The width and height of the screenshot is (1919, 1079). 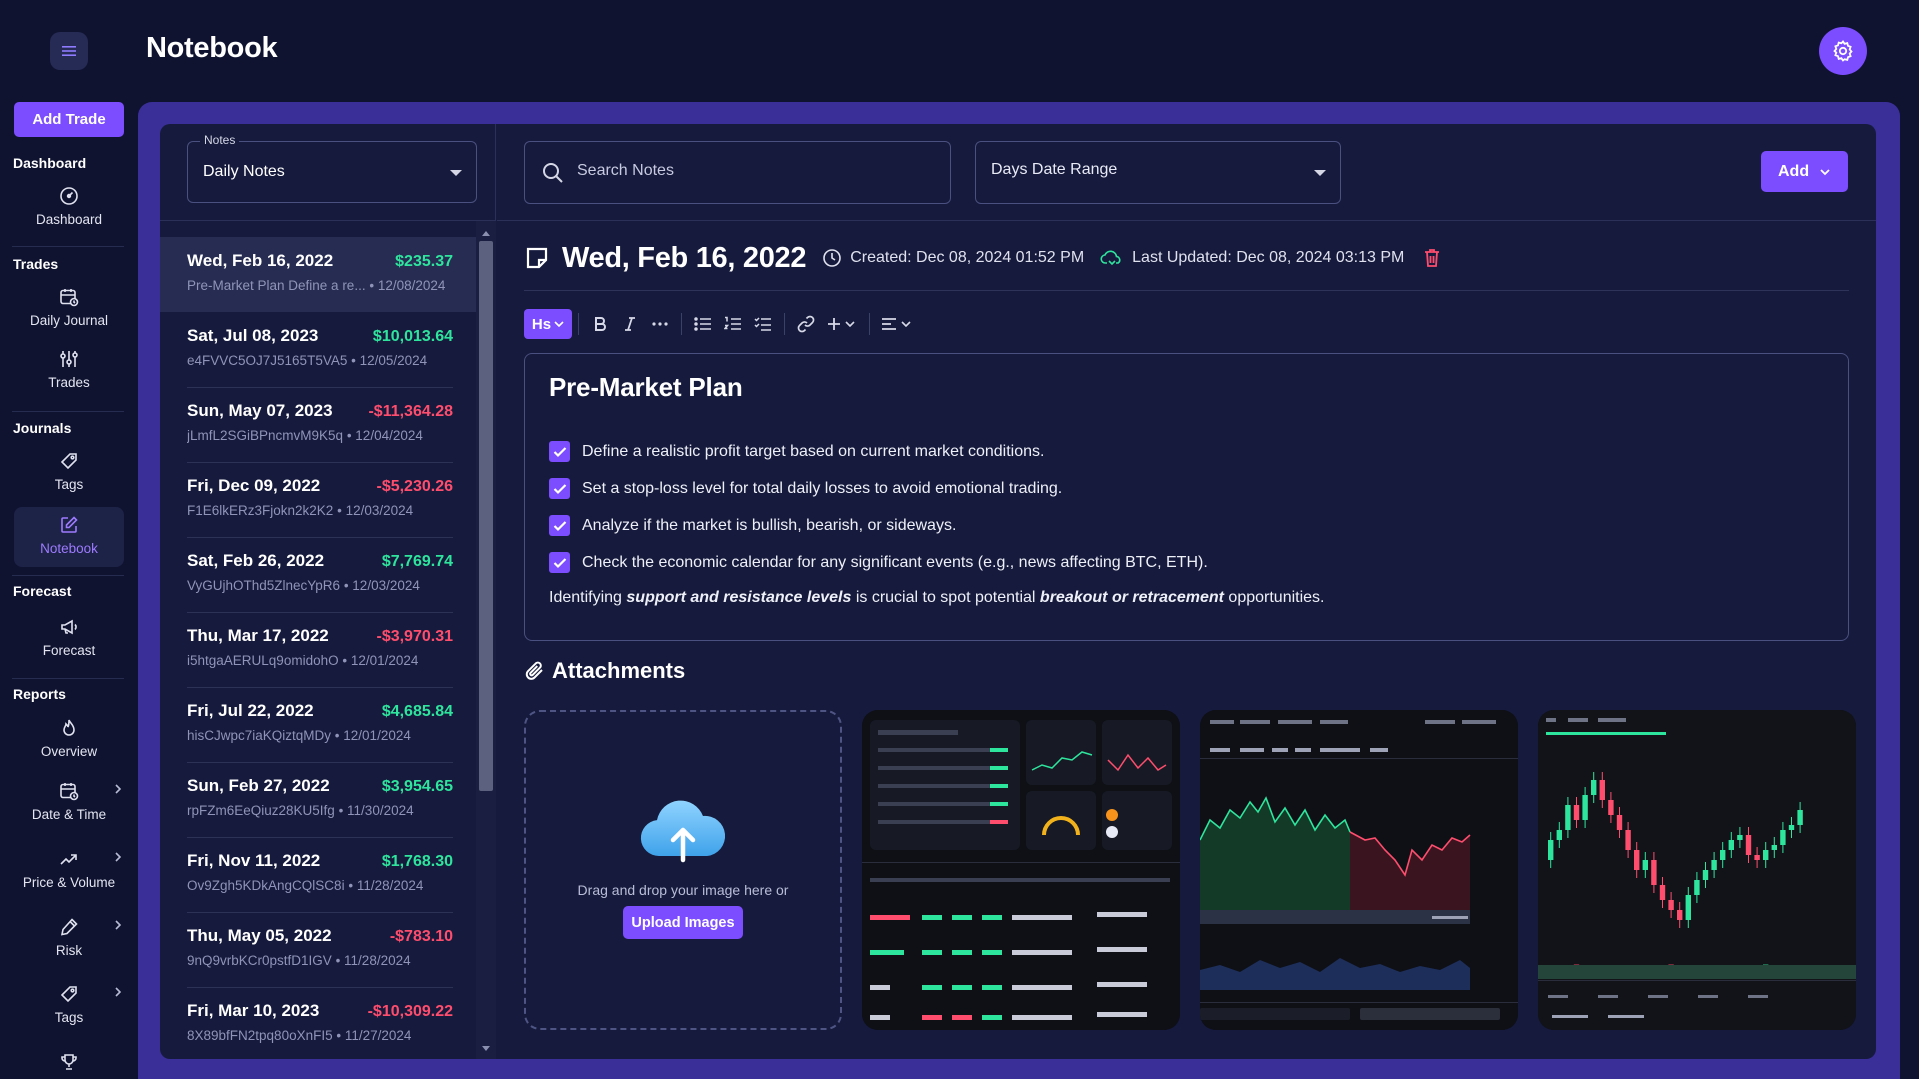 What do you see at coordinates (1804, 171) in the screenshot?
I see `add-button: Add` at bounding box center [1804, 171].